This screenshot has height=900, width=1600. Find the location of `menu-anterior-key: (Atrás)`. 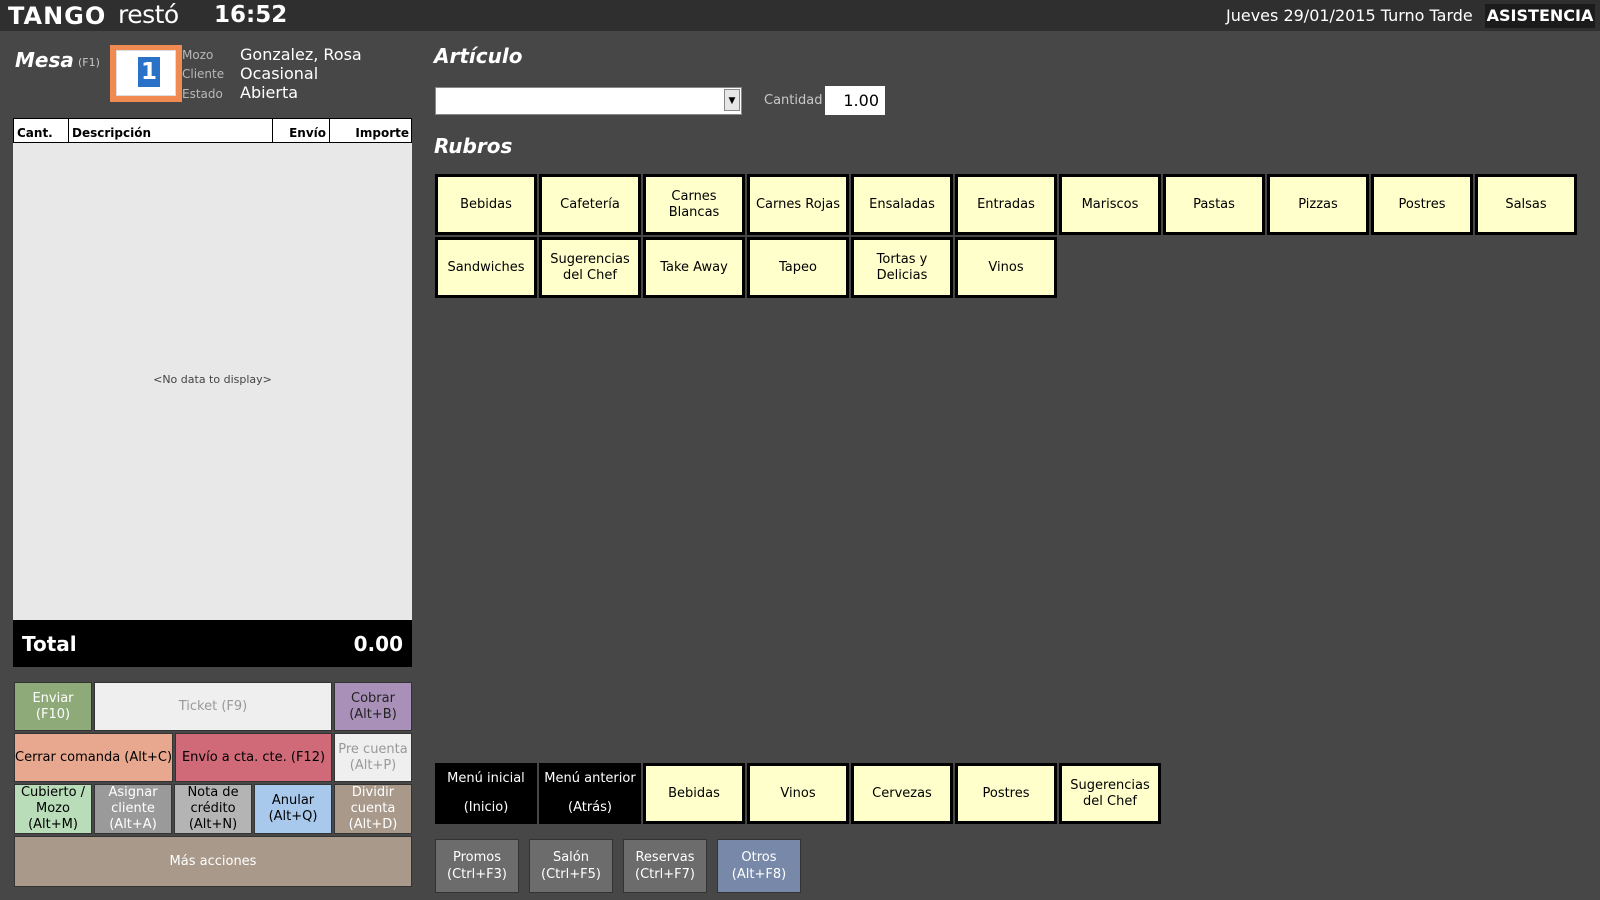

menu-anterior-key: (Atrás) is located at coordinates (590, 808).